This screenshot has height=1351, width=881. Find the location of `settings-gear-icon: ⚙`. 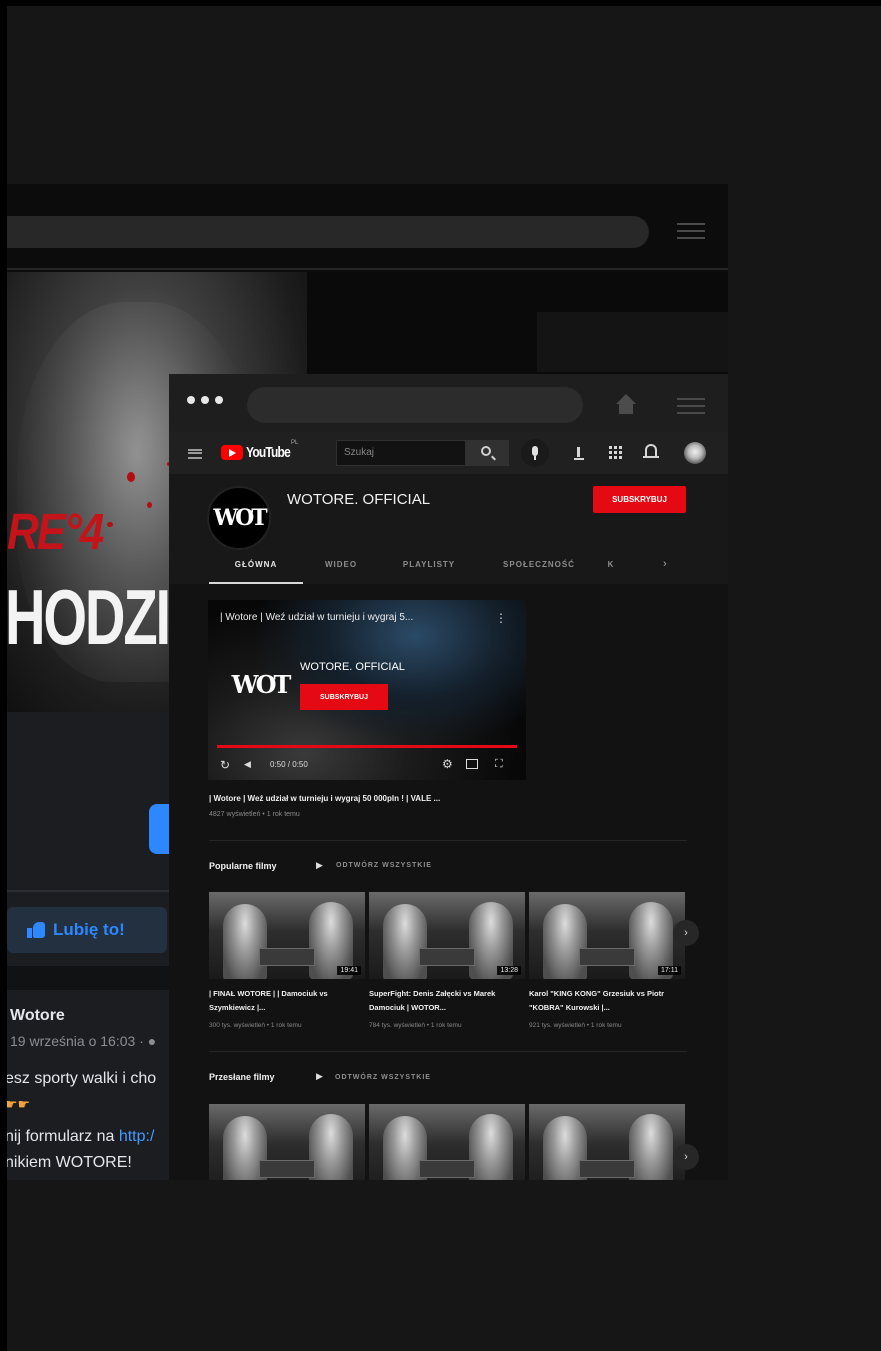

settings-gear-icon: ⚙ is located at coordinates (447, 764).